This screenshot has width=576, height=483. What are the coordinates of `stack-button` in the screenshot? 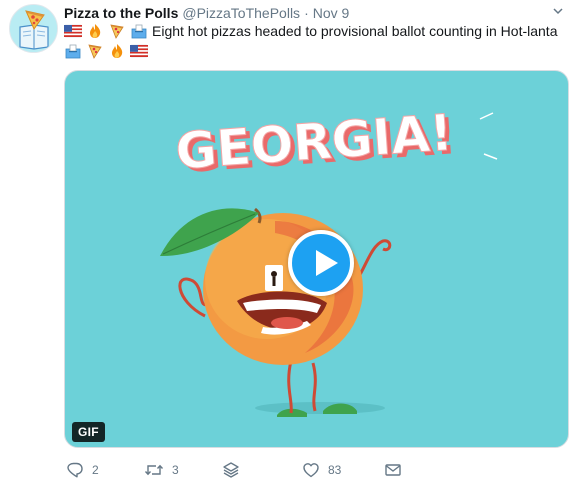 It's located at (231, 470).